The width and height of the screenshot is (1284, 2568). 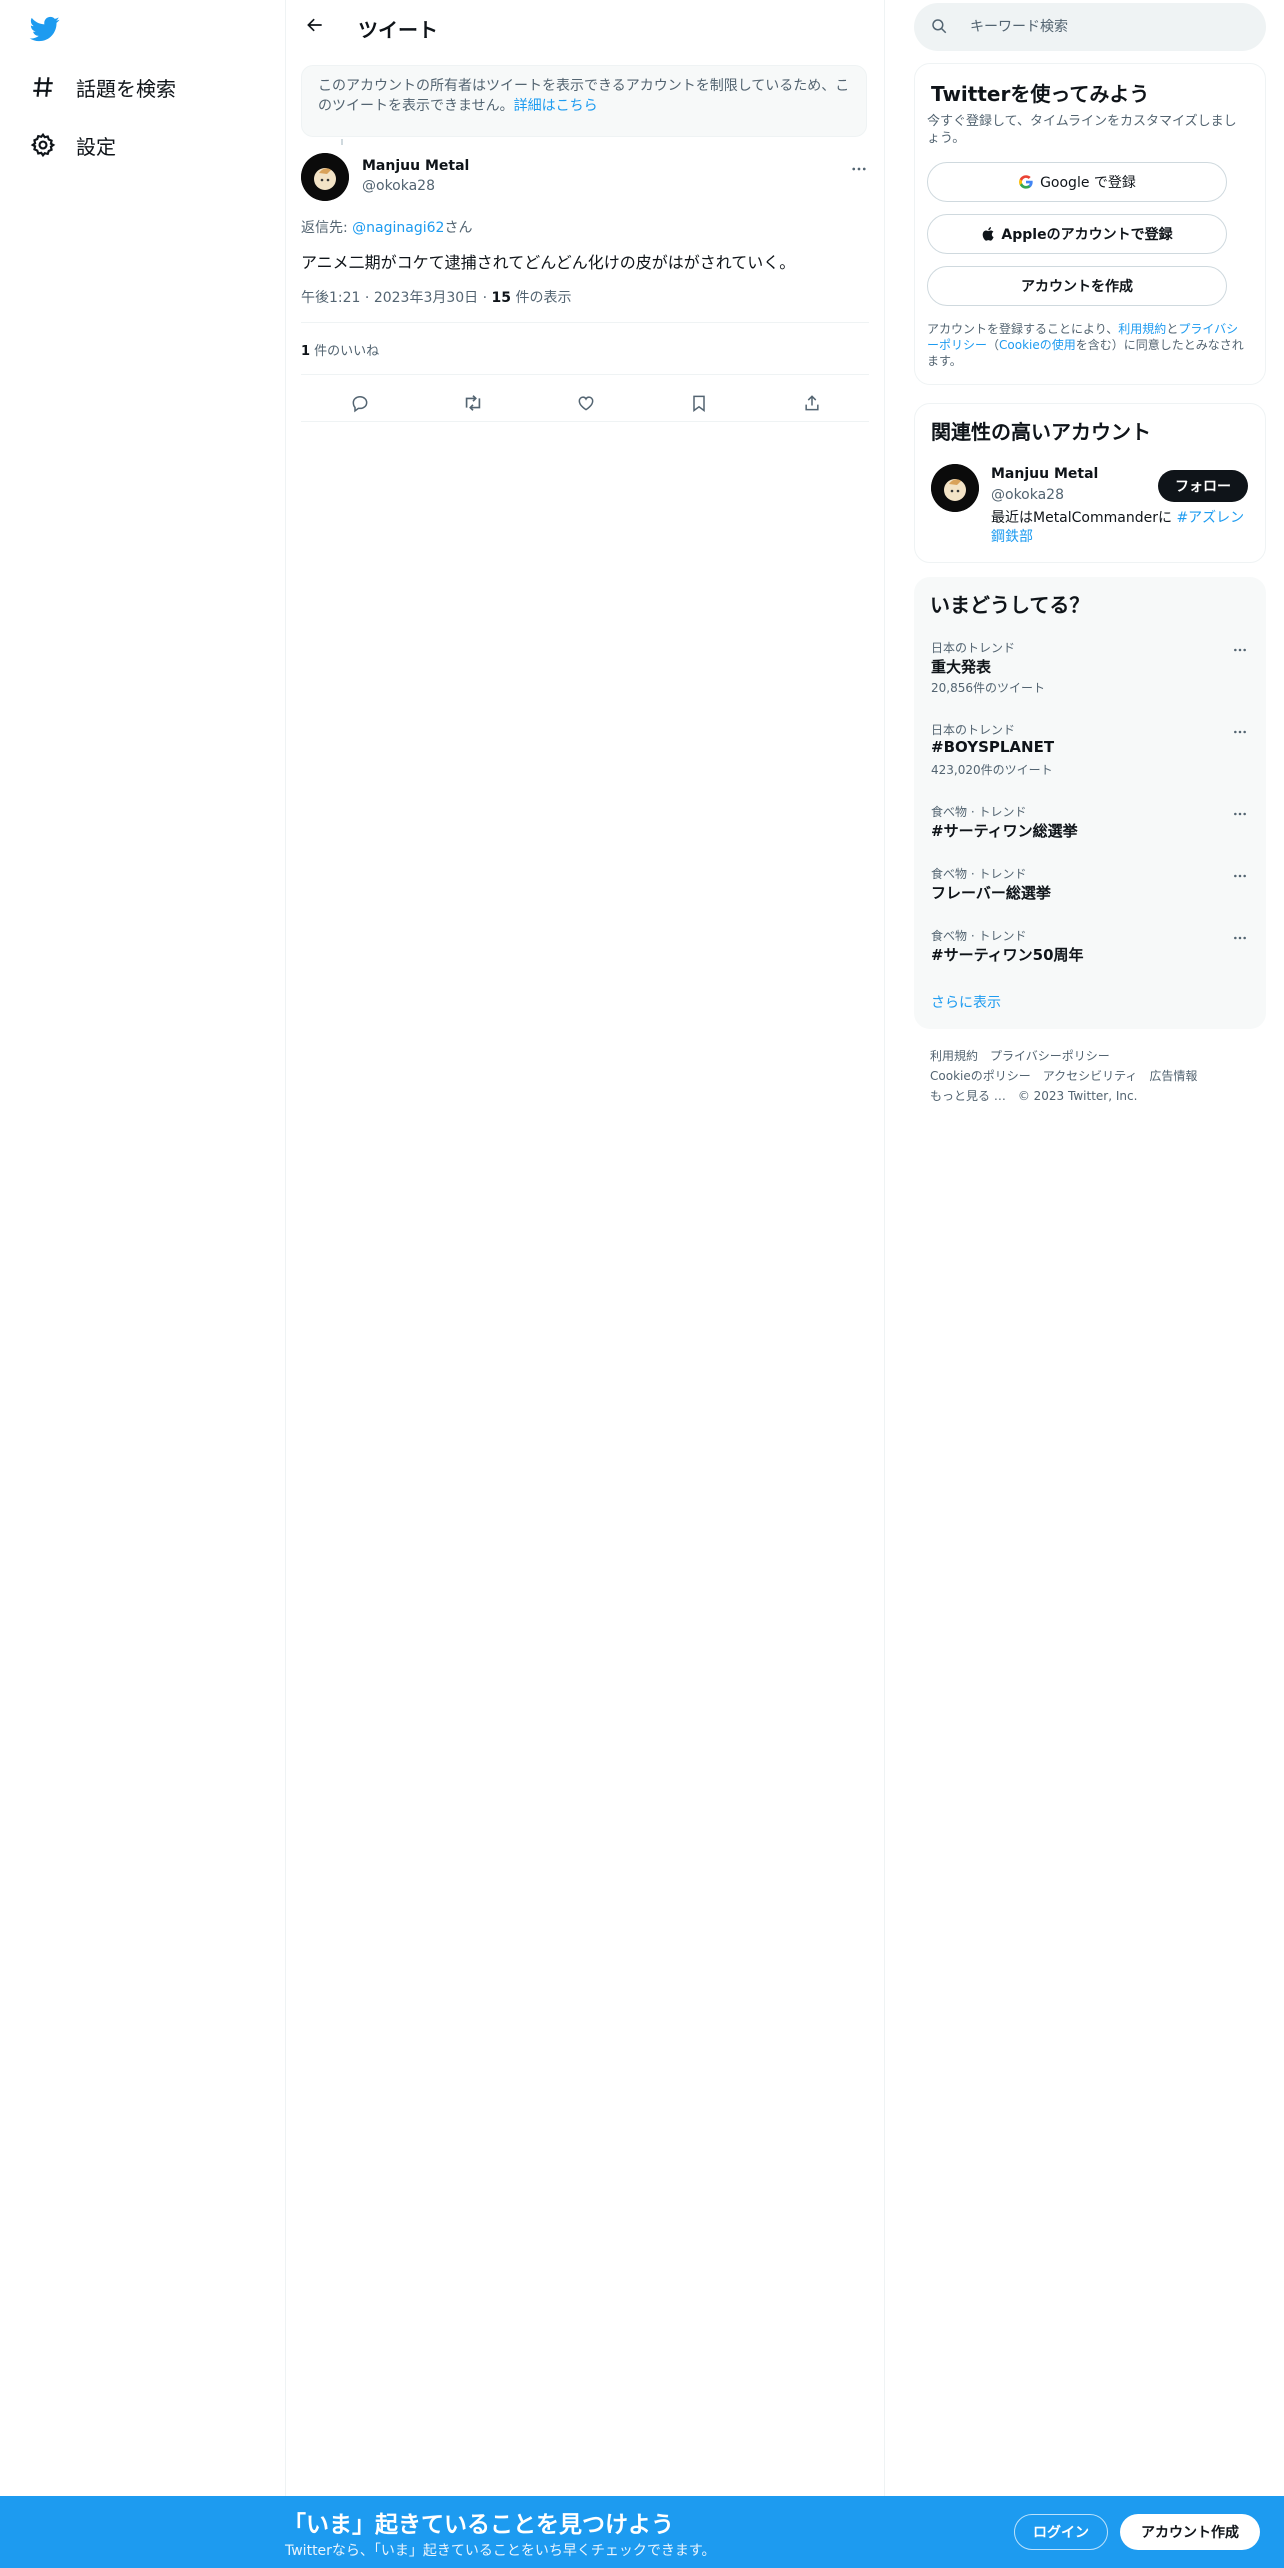 What do you see at coordinates (415, 166) in the screenshot?
I see `author-name: Manjuu Metal` at bounding box center [415, 166].